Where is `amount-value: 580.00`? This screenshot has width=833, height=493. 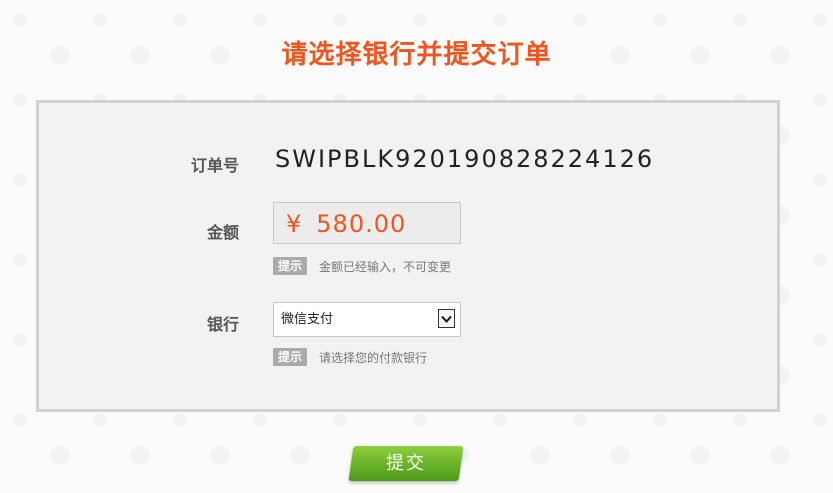
amount-value: 580.00 is located at coordinates (361, 224).